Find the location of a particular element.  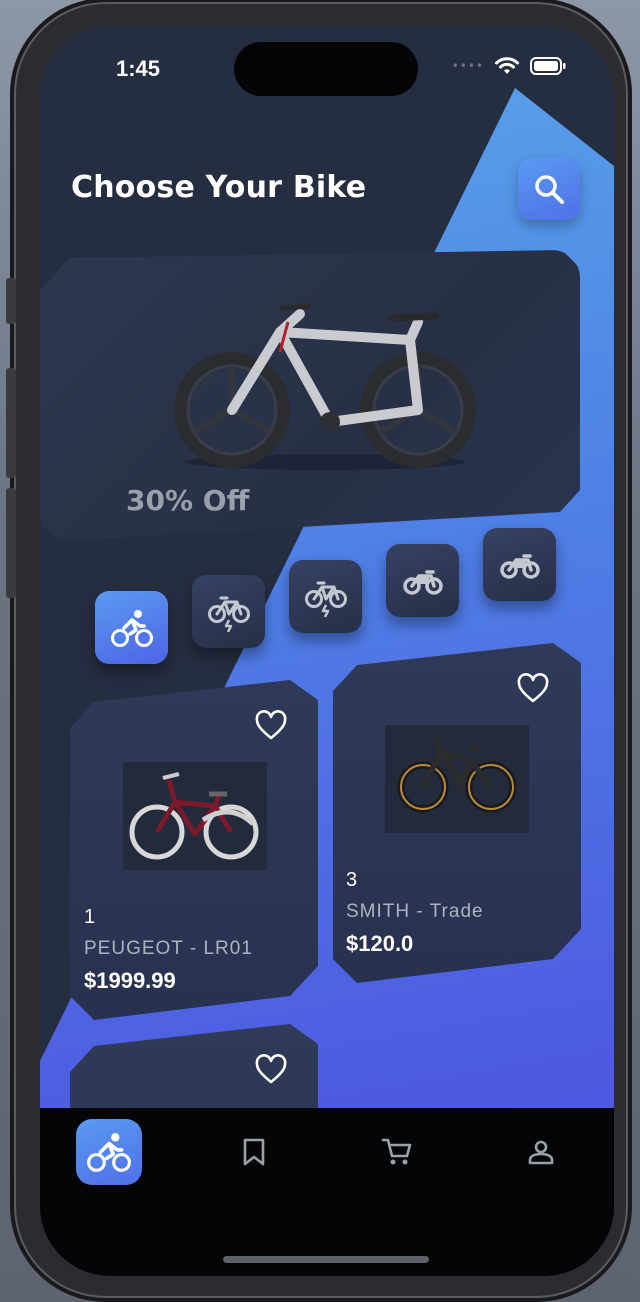

search-icon is located at coordinates (549, 189).